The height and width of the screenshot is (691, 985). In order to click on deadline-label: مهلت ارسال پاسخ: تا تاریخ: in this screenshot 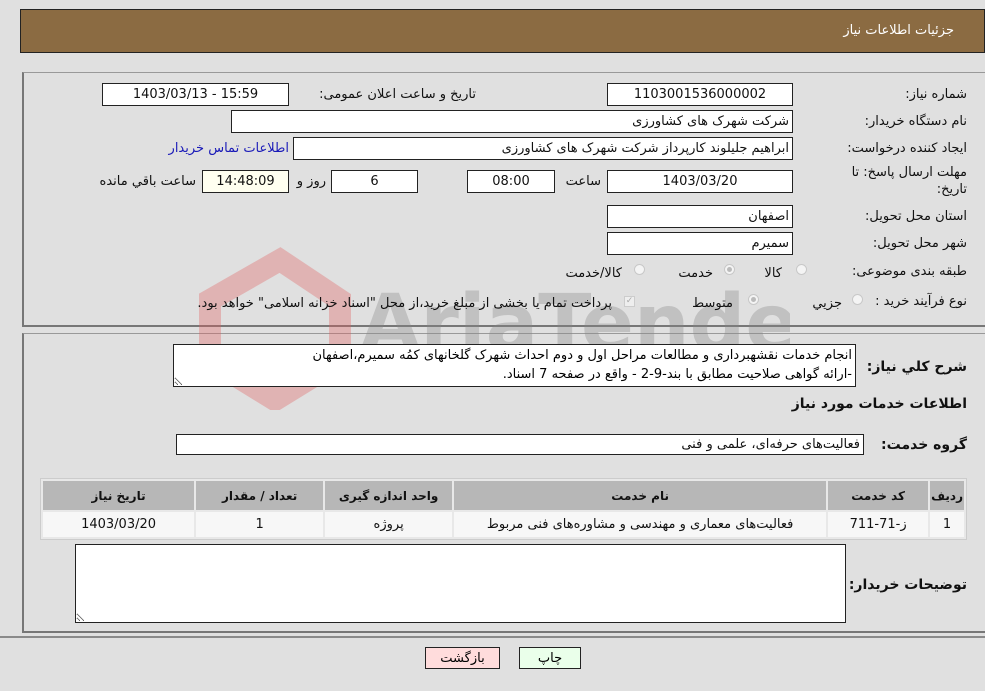, I will do `click(909, 181)`.